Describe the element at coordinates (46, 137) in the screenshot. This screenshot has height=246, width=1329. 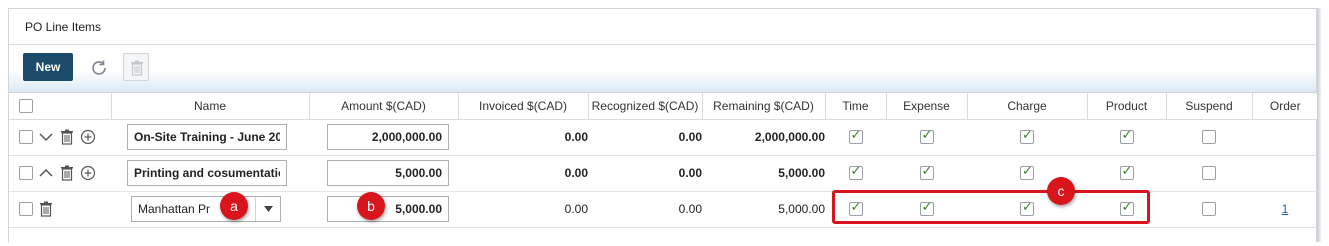
I see `chevron-down-icon` at that location.